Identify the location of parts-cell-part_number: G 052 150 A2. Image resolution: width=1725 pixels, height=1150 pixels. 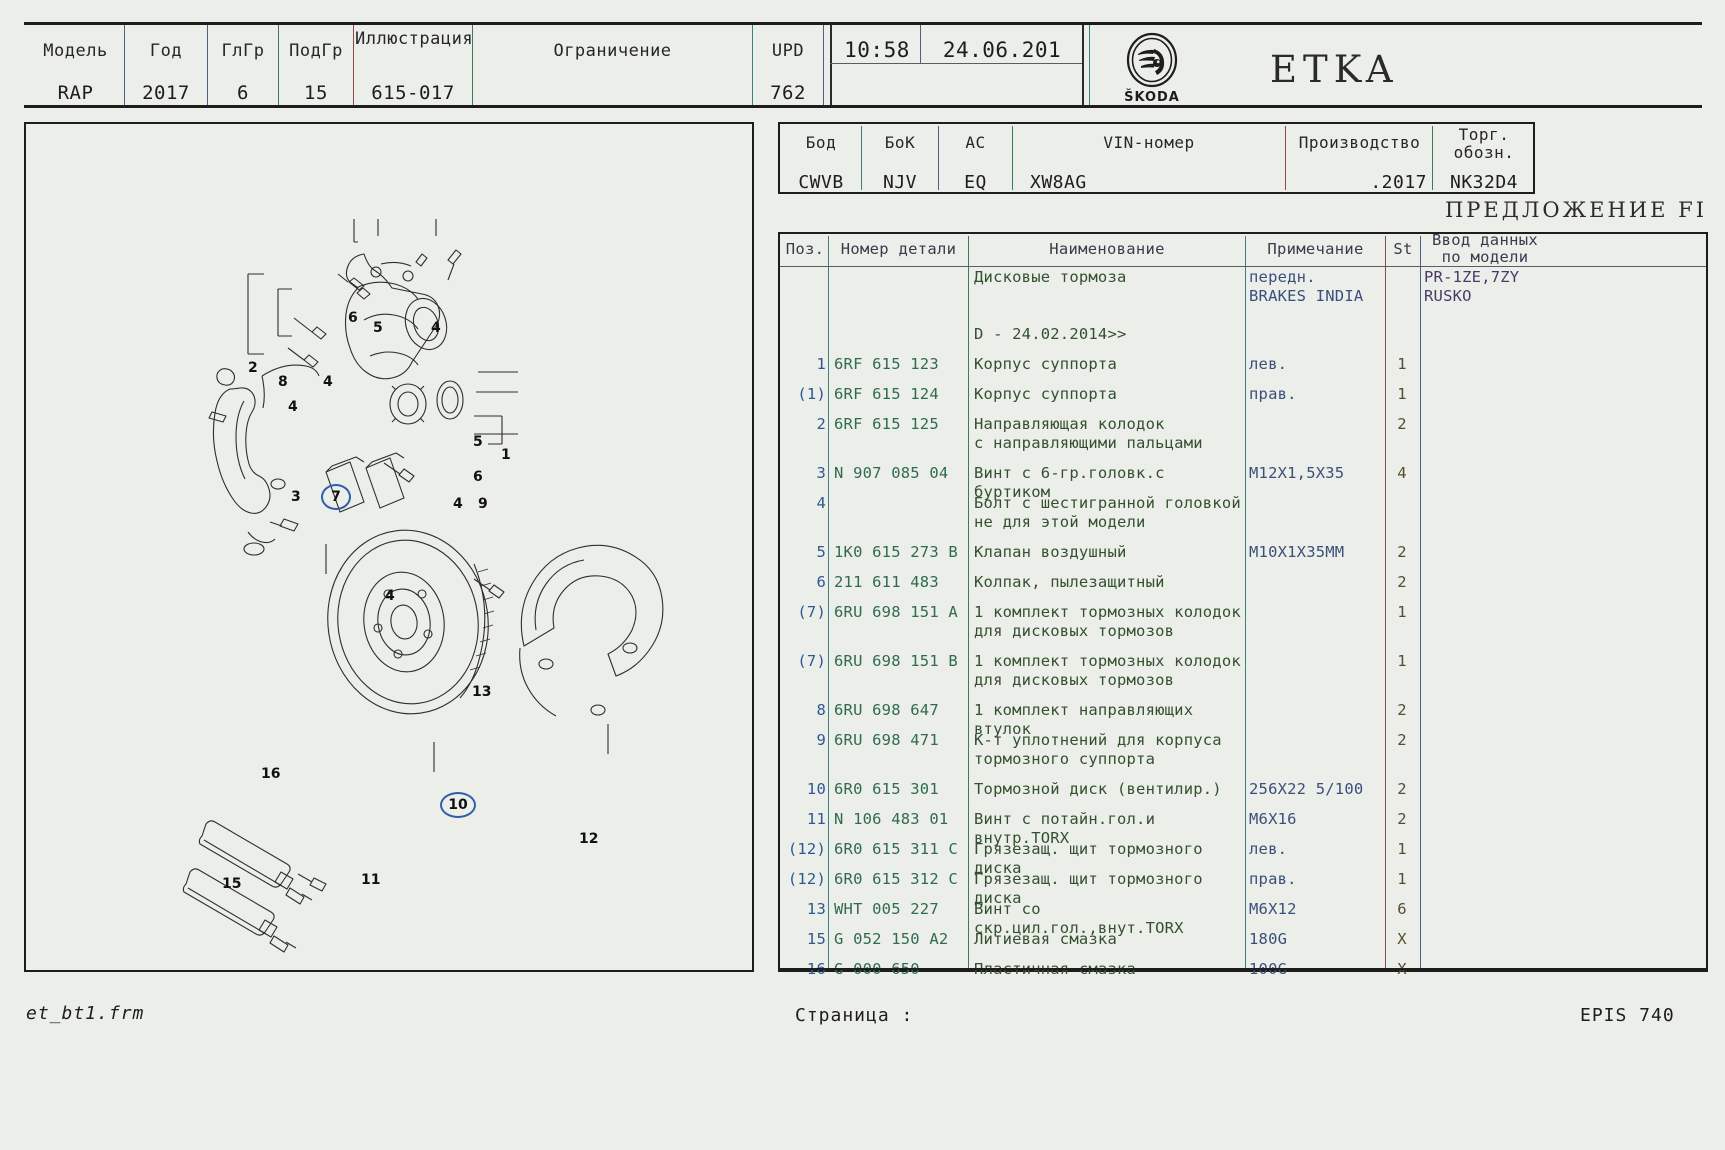
(891, 939).